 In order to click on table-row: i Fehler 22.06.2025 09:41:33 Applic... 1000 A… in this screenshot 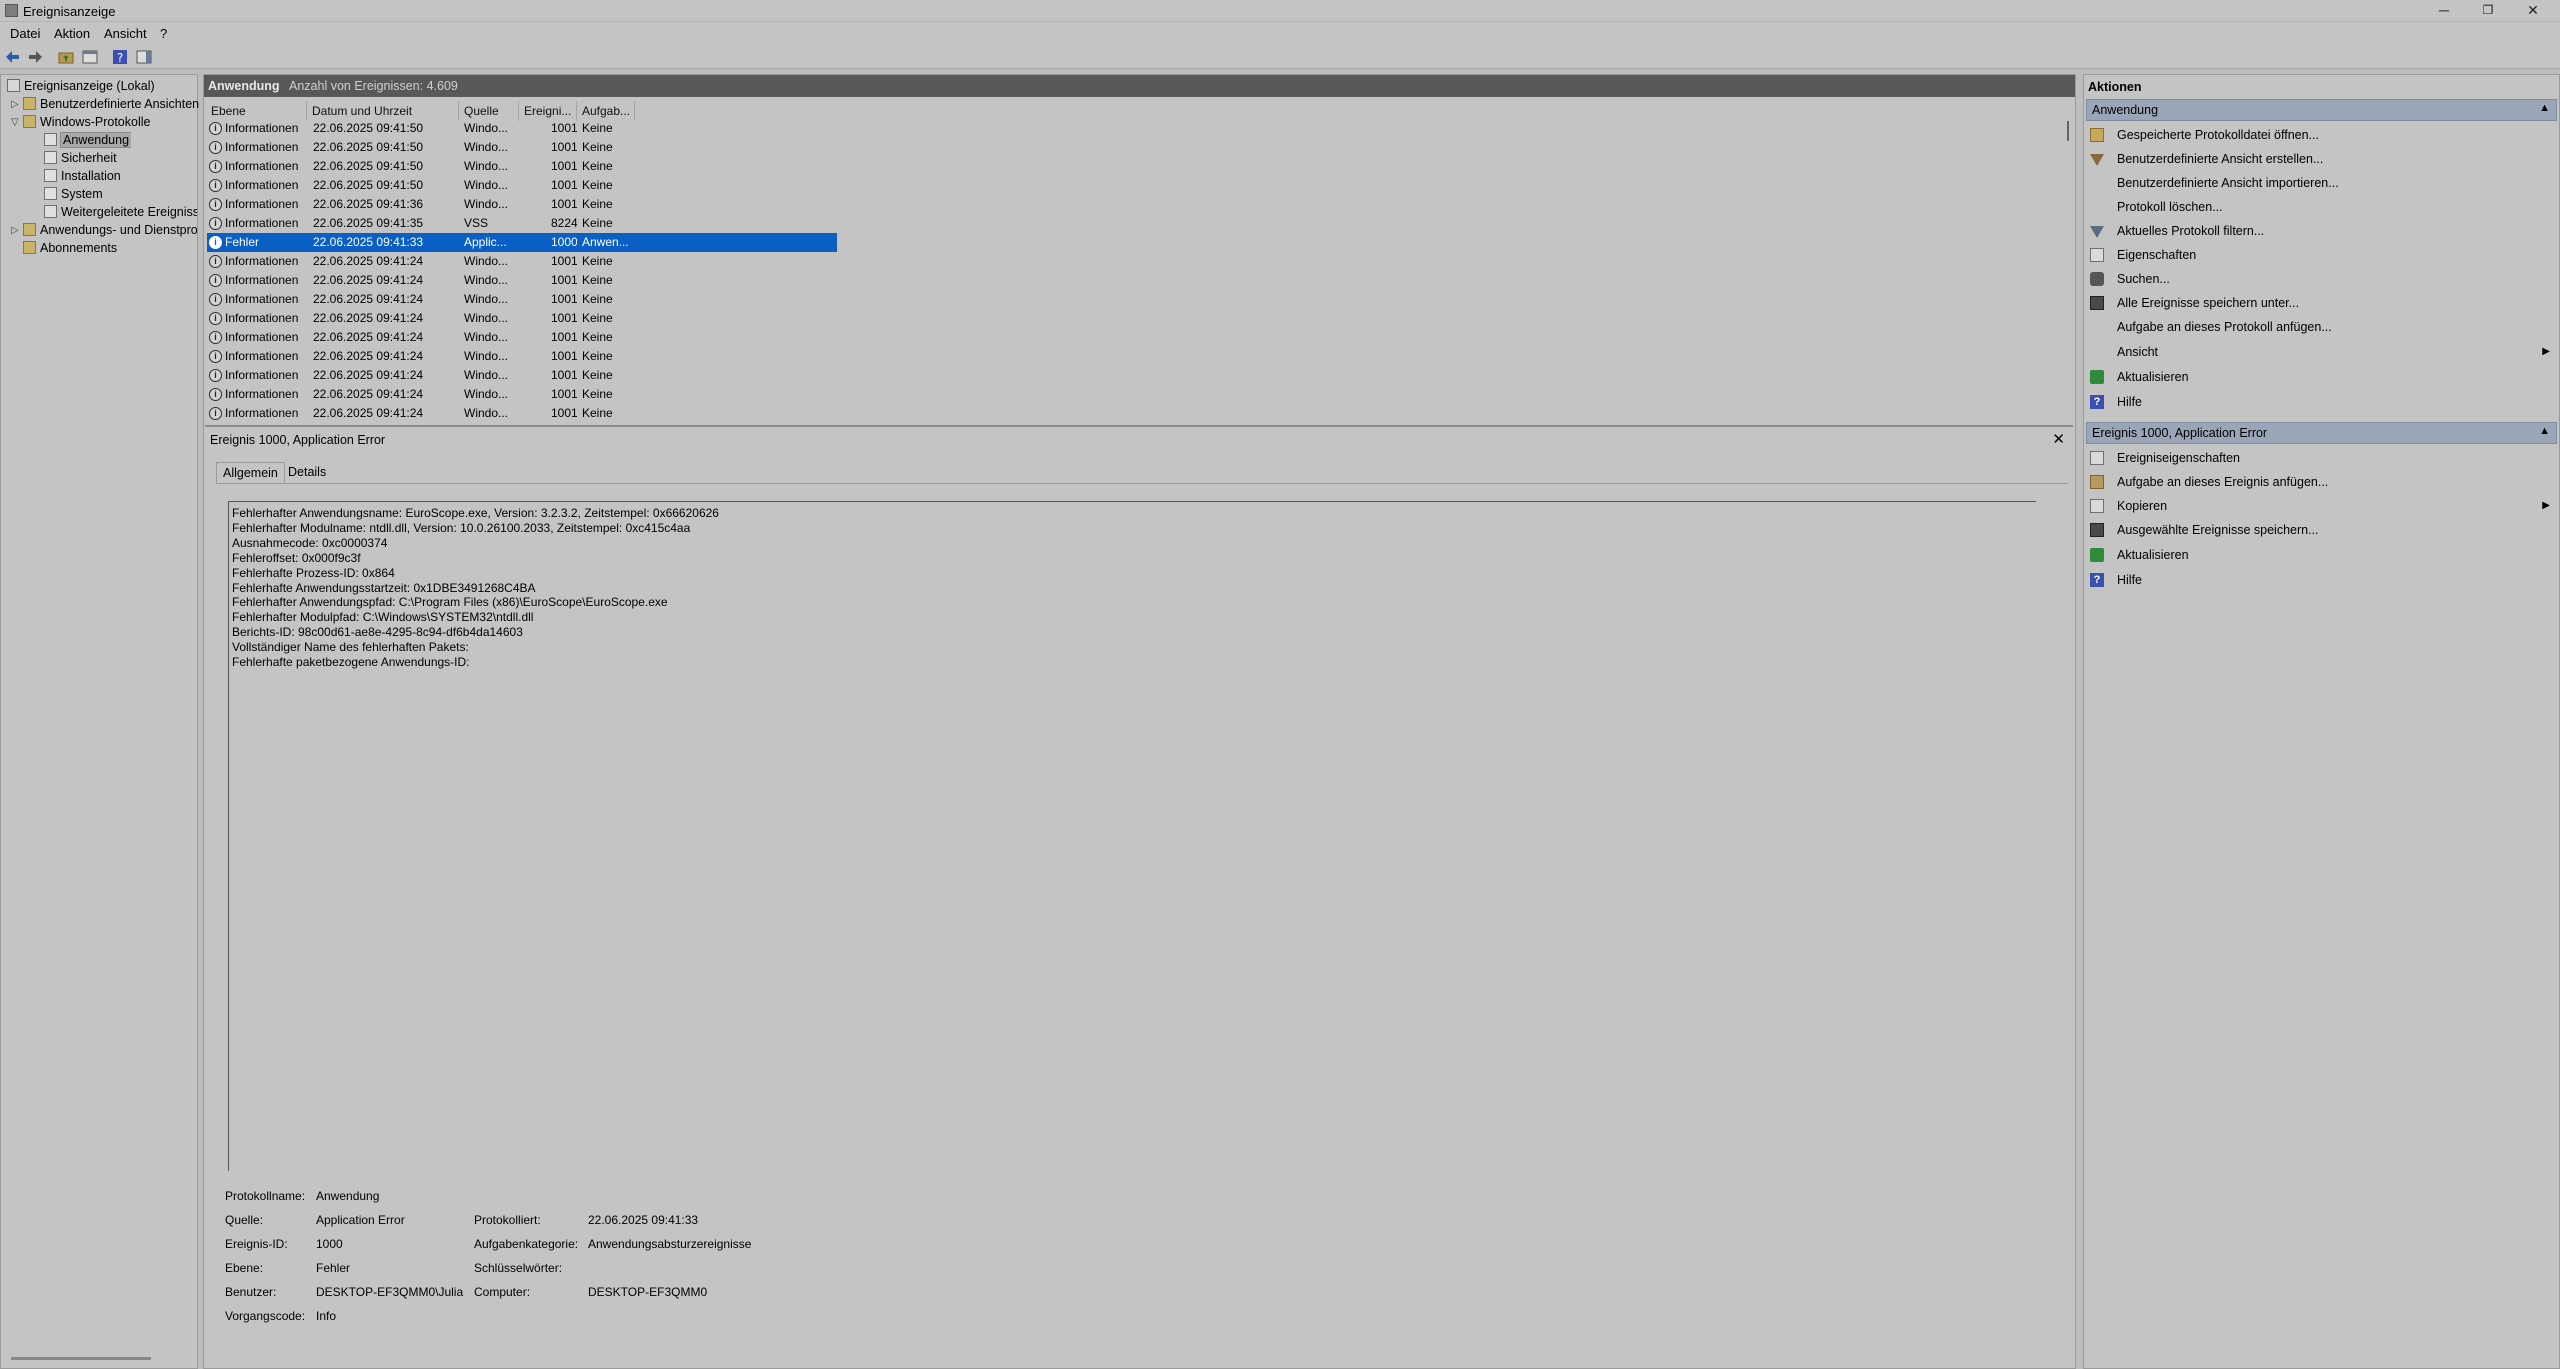, I will do `click(522, 242)`.